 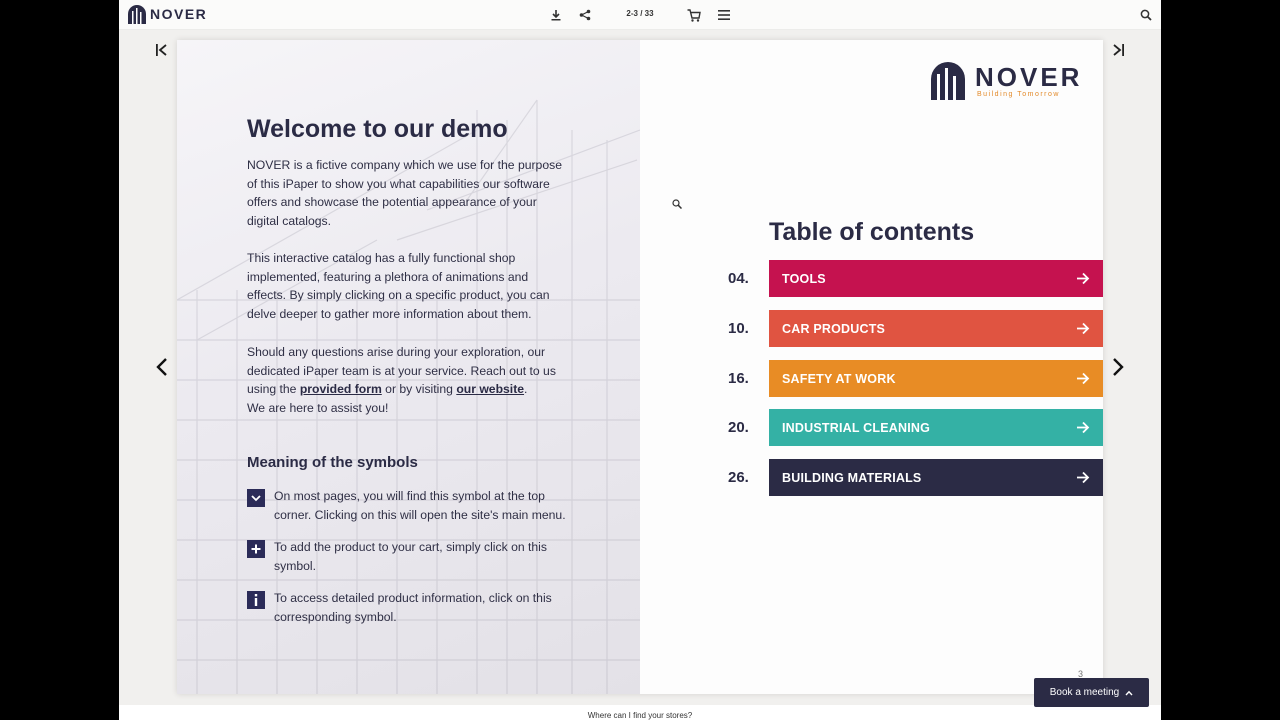 I want to click on toc-label: BUILDING MATERIALS, so click(x=852, y=477).